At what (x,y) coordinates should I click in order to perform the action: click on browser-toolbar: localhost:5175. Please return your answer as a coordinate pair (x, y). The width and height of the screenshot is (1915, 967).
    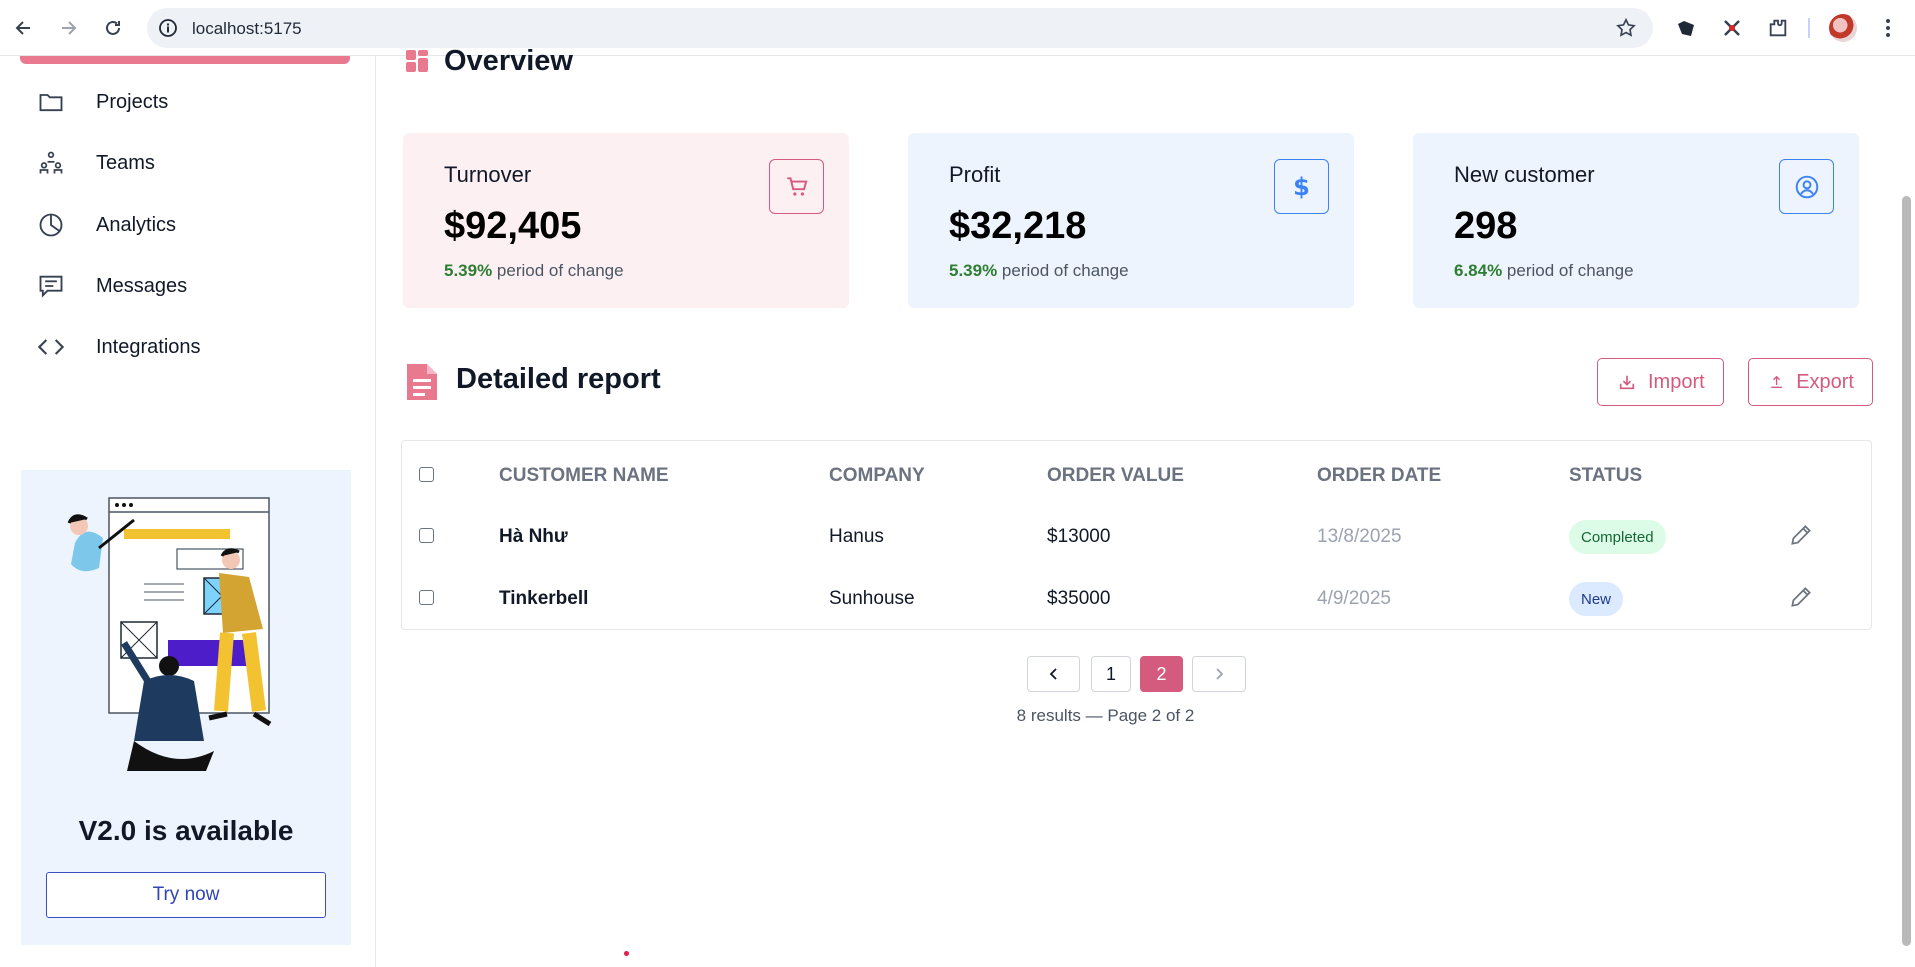
    Looking at the image, I should click on (957, 28).